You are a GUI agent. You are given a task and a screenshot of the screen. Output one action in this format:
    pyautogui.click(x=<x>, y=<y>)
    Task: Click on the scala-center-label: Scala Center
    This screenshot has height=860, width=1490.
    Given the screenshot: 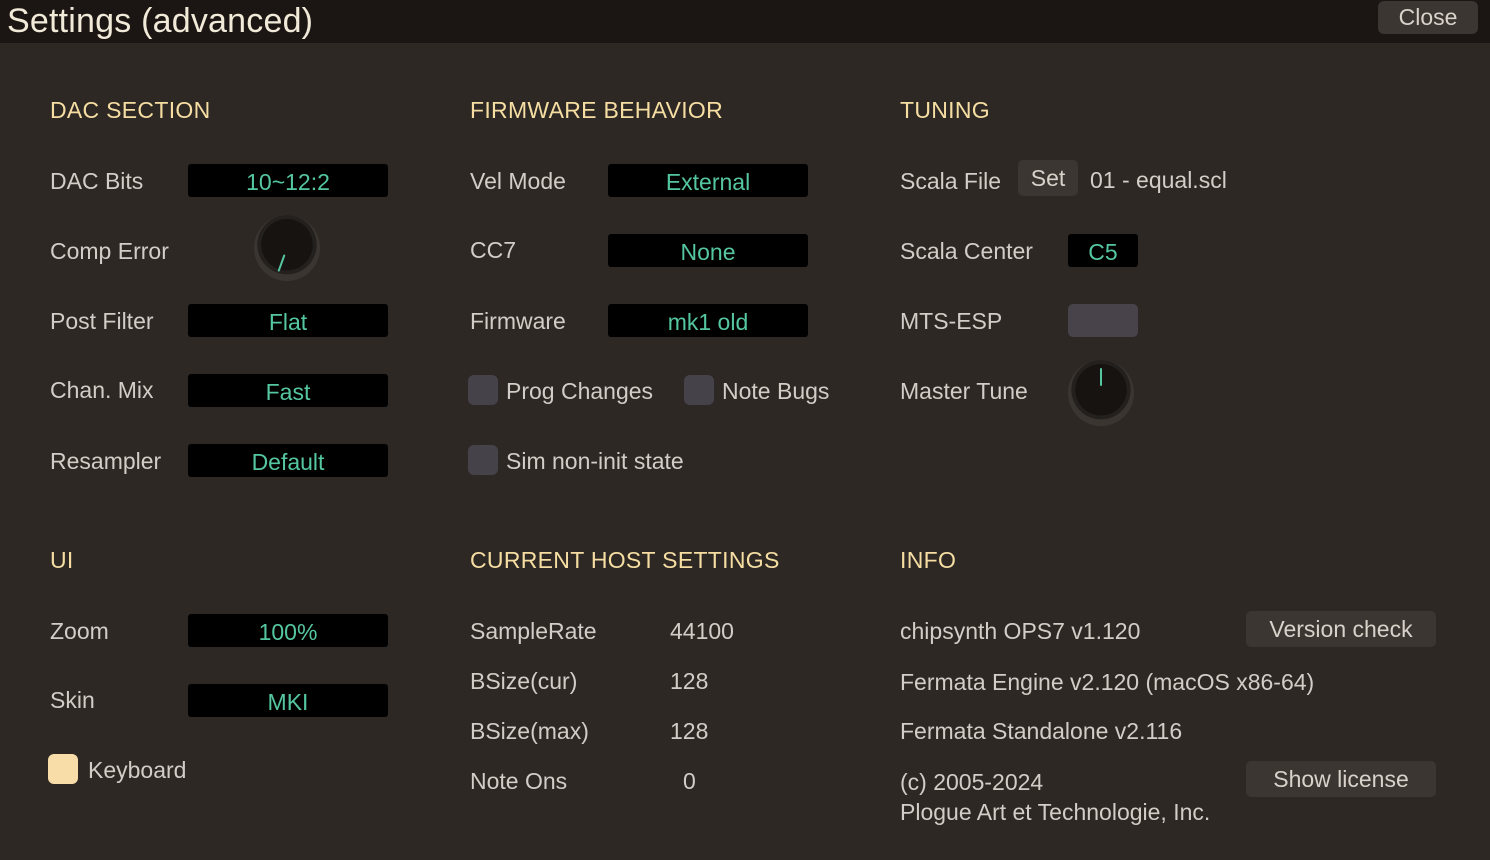 What is the action you would take?
    pyautogui.click(x=966, y=251)
    